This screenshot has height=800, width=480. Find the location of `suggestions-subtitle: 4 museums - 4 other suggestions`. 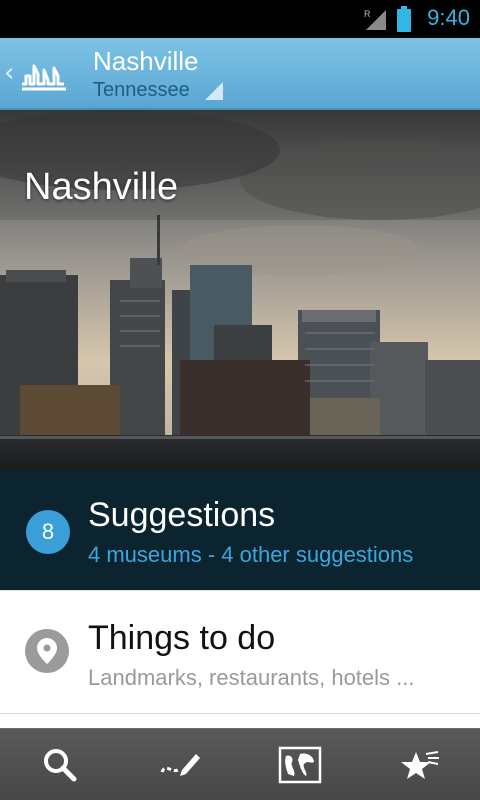

suggestions-subtitle: 4 museums - 4 other suggestions is located at coordinates (251, 554).